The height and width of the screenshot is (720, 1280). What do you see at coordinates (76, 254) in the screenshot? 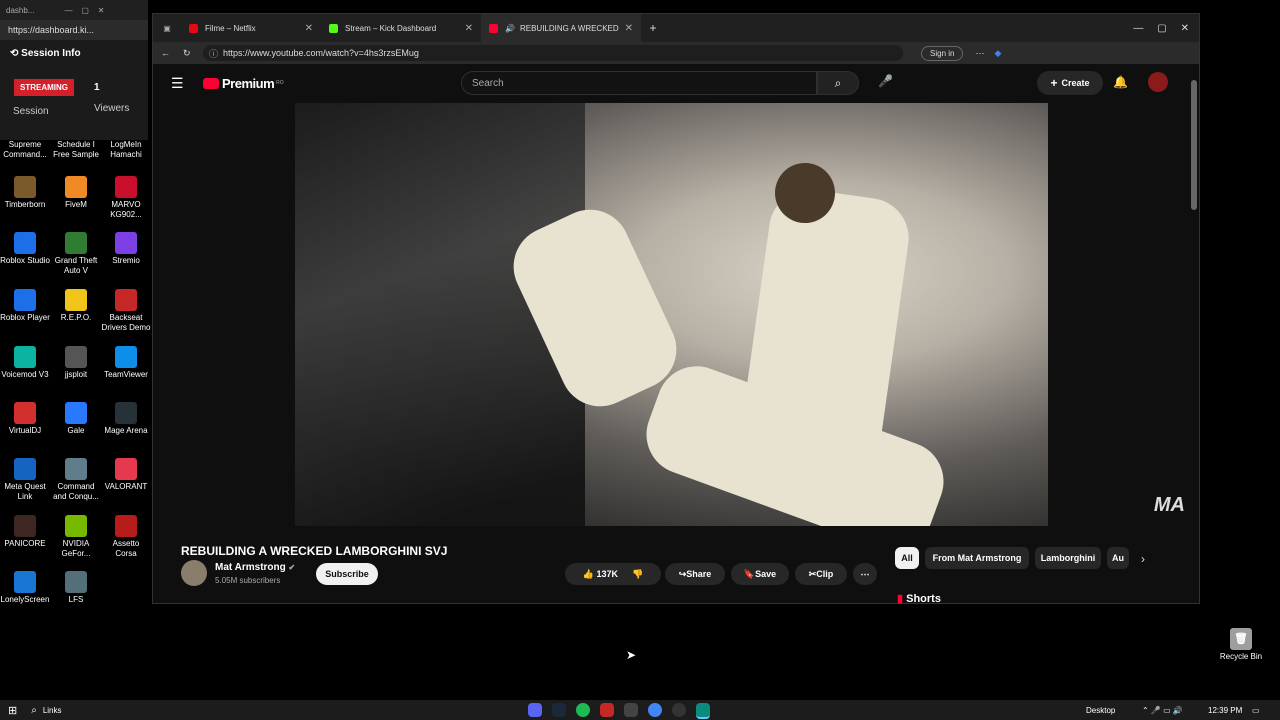
I see `desktop-icon: Grand Theft Auto V` at bounding box center [76, 254].